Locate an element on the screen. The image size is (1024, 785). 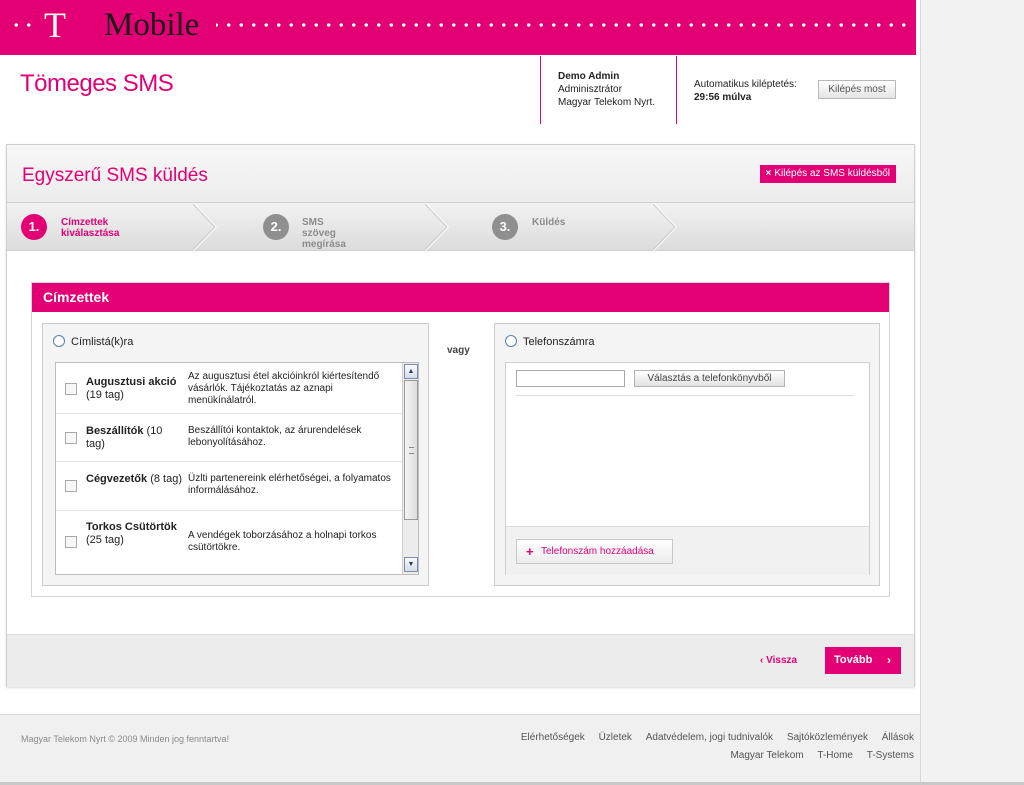
list-name: Beszállítók is located at coordinates (115, 431).